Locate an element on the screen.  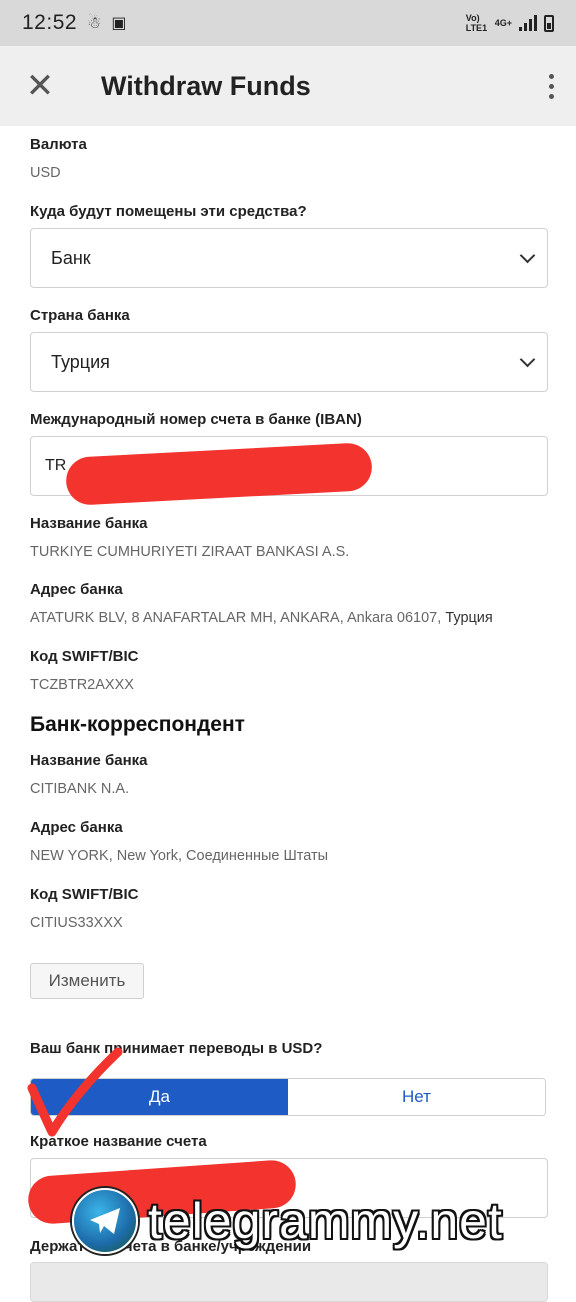
iban-label: Международный номер счета в банке (IBAN) is located at coordinates (196, 419).